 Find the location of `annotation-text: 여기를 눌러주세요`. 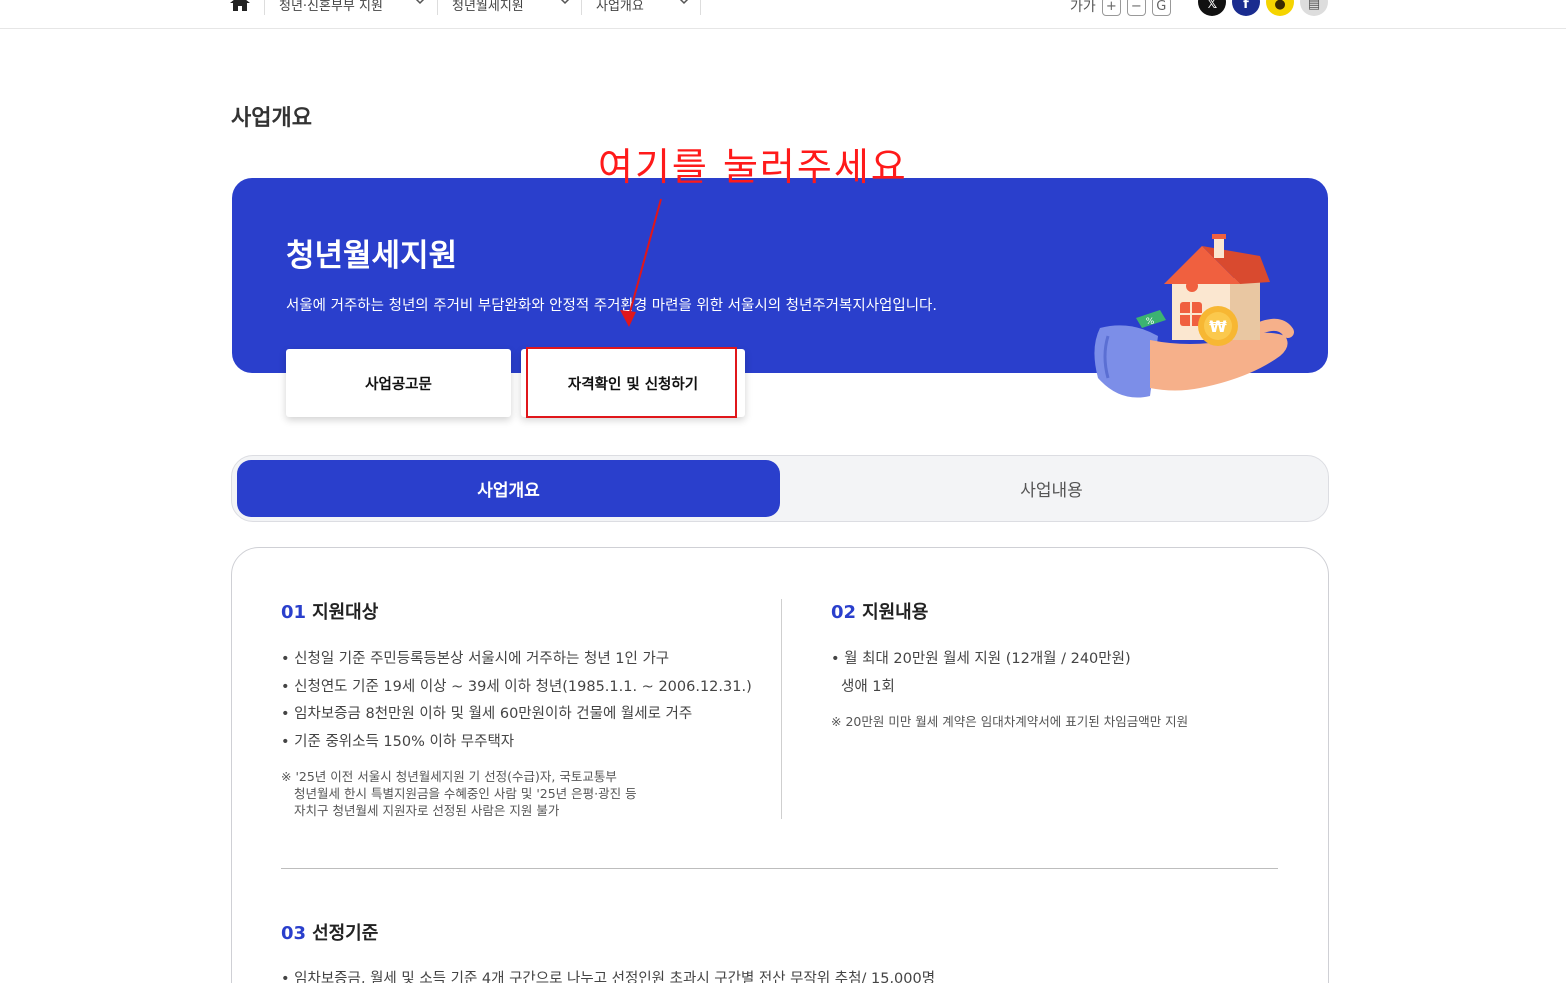

annotation-text: 여기를 눌러주세요 is located at coordinates (753, 167).